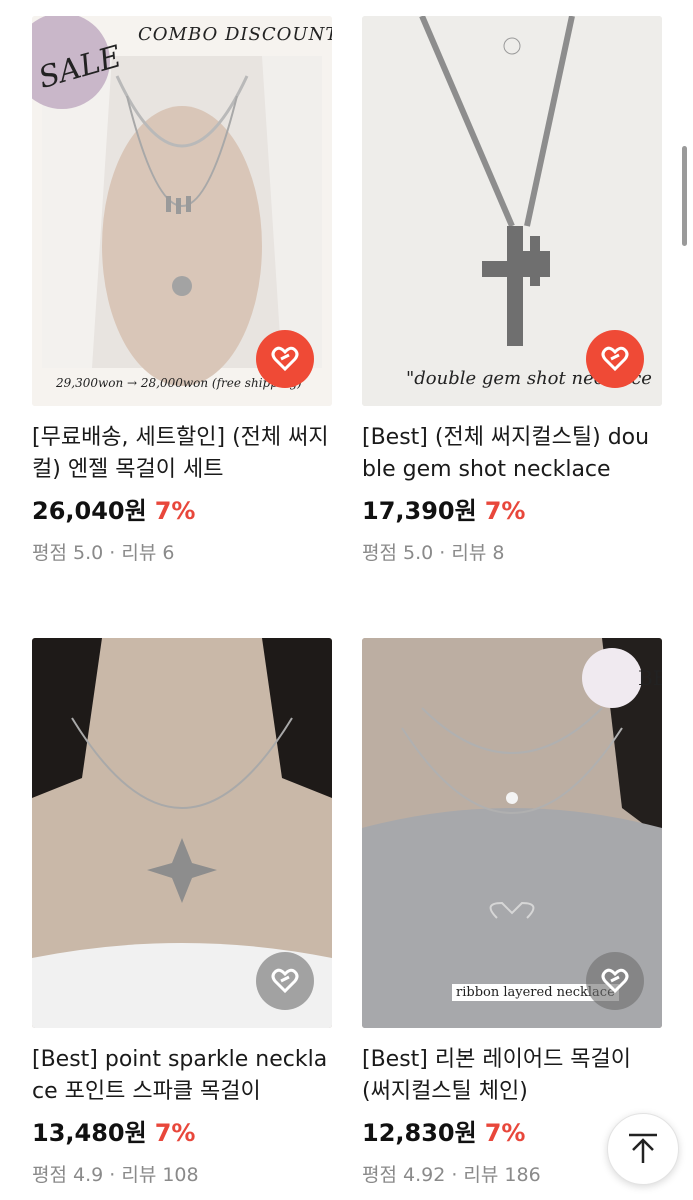  I want to click on product-image: BE ribbon layered necklace, so click(512, 833).